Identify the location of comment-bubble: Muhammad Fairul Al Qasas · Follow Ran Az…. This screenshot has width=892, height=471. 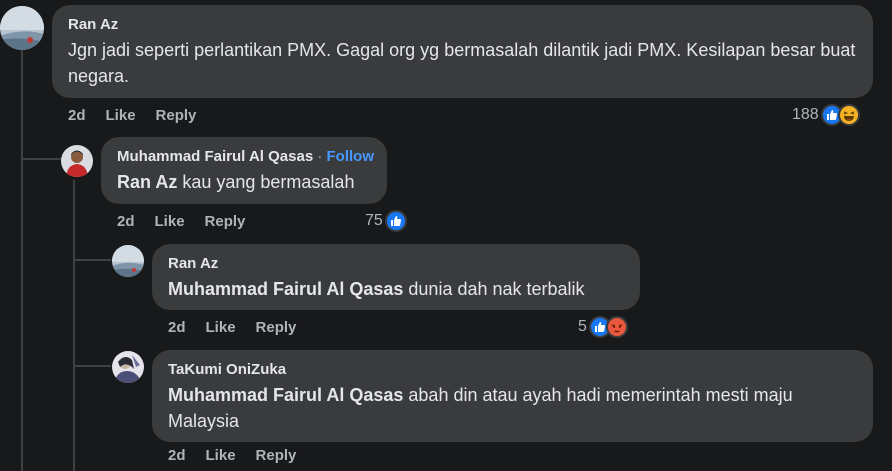
(244, 170).